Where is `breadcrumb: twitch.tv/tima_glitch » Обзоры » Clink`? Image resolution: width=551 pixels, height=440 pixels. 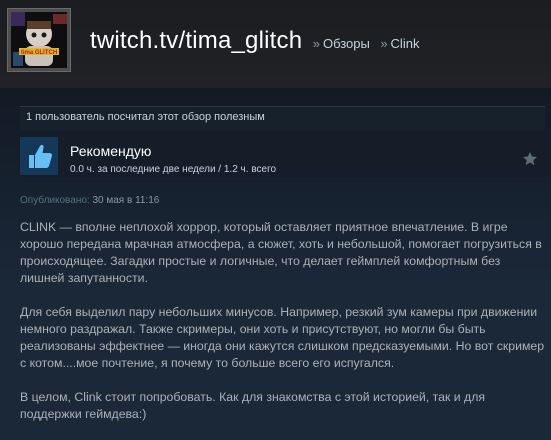
breadcrumb: twitch.tv/tima_glitch » Обзоры » Clink is located at coordinates (254, 41).